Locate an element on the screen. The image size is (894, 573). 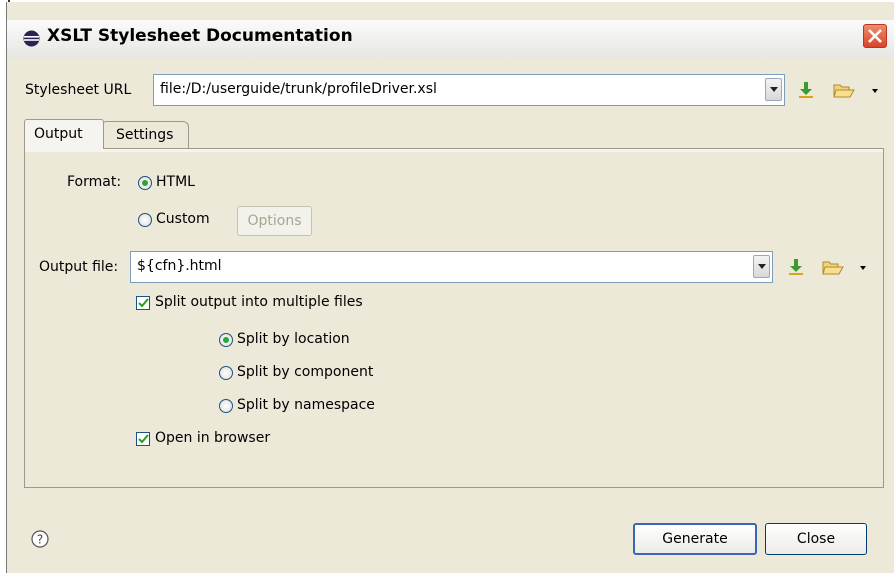
format-custom-radio is located at coordinates (145, 220).